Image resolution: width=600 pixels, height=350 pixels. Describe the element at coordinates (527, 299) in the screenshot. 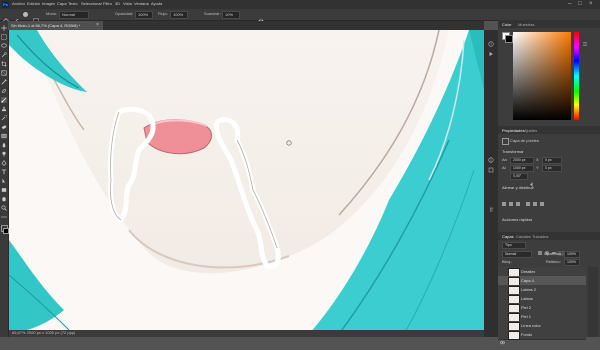

I see `layer-name: Labios` at that location.